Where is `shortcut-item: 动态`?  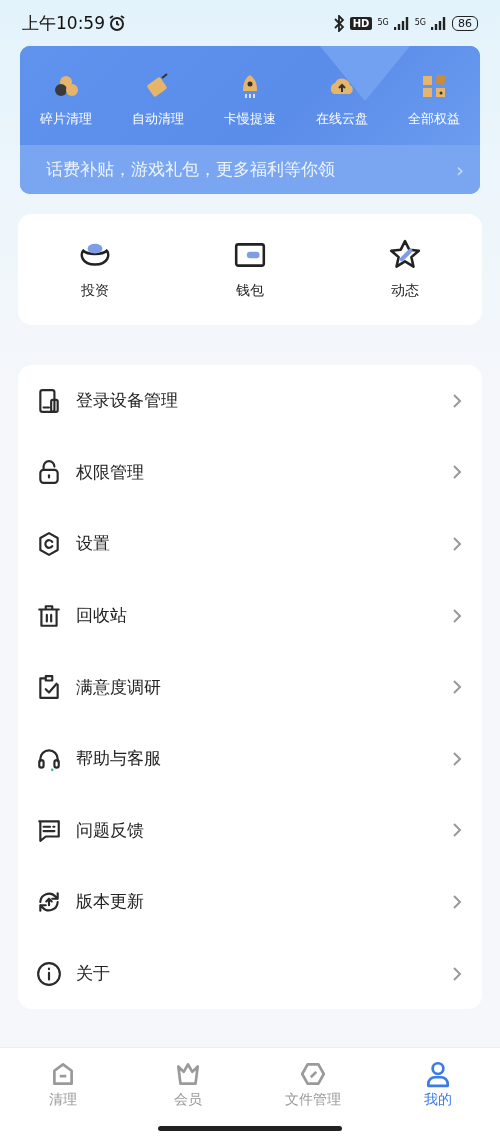
shortcut-item: 动态 is located at coordinates (404, 281).